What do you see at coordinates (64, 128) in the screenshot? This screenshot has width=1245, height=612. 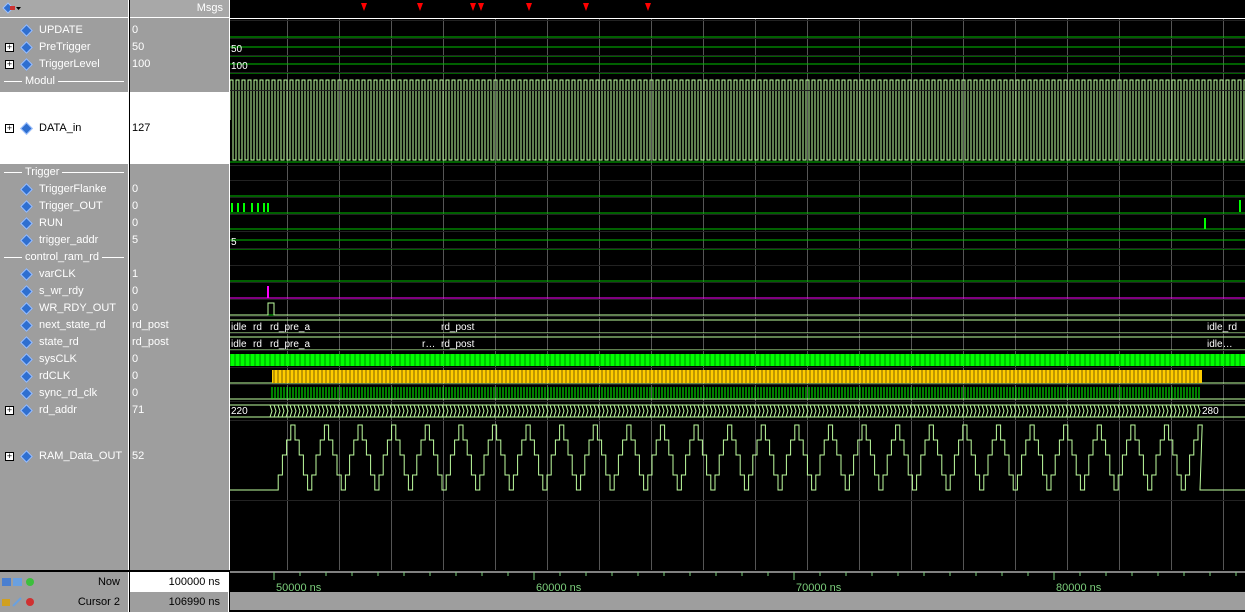 I see `signal-row-data-in: + DATA_in` at bounding box center [64, 128].